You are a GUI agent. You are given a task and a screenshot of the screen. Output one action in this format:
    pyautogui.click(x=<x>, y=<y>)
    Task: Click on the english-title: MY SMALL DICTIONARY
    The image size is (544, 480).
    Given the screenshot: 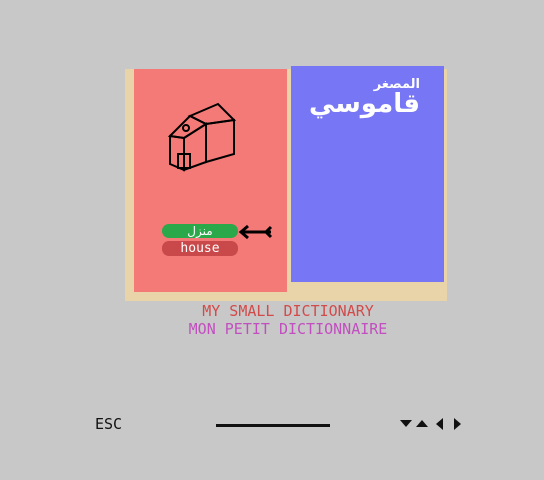 What is the action you would take?
    pyautogui.click(x=288, y=311)
    